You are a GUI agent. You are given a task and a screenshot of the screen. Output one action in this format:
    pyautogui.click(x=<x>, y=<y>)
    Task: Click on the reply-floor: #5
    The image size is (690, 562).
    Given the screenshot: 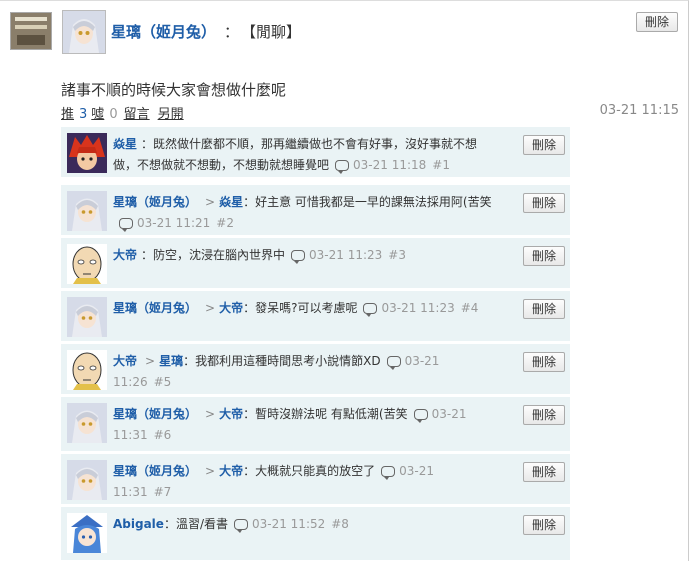 What is the action you would take?
    pyautogui.click(x=163, y=382)
    